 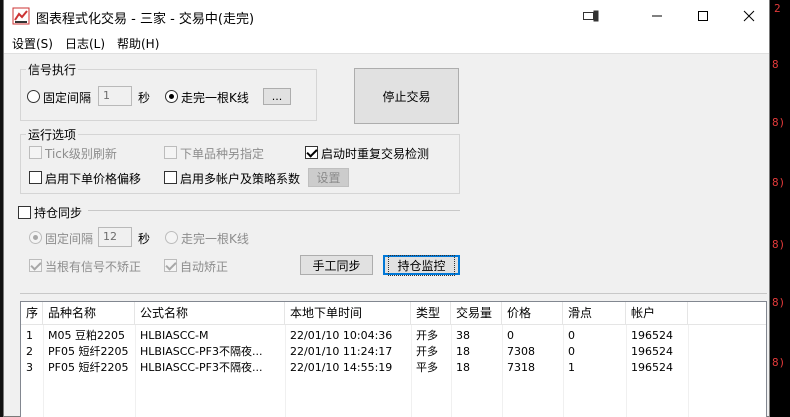 I want to click on minimize-icon, so click(x=657, y=16).